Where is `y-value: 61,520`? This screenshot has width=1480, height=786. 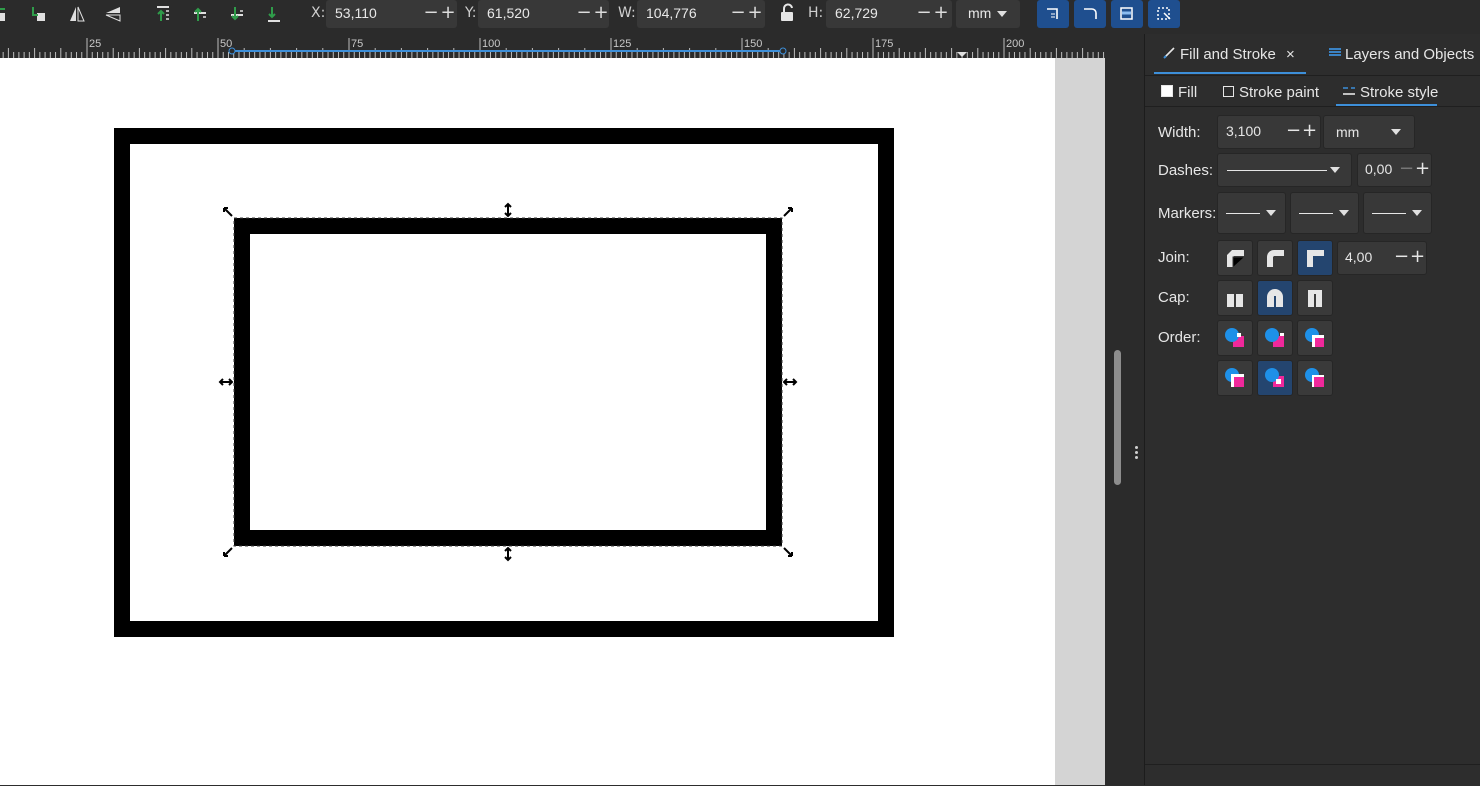
y-value: 61,520 is located at coordinates (508, 13).